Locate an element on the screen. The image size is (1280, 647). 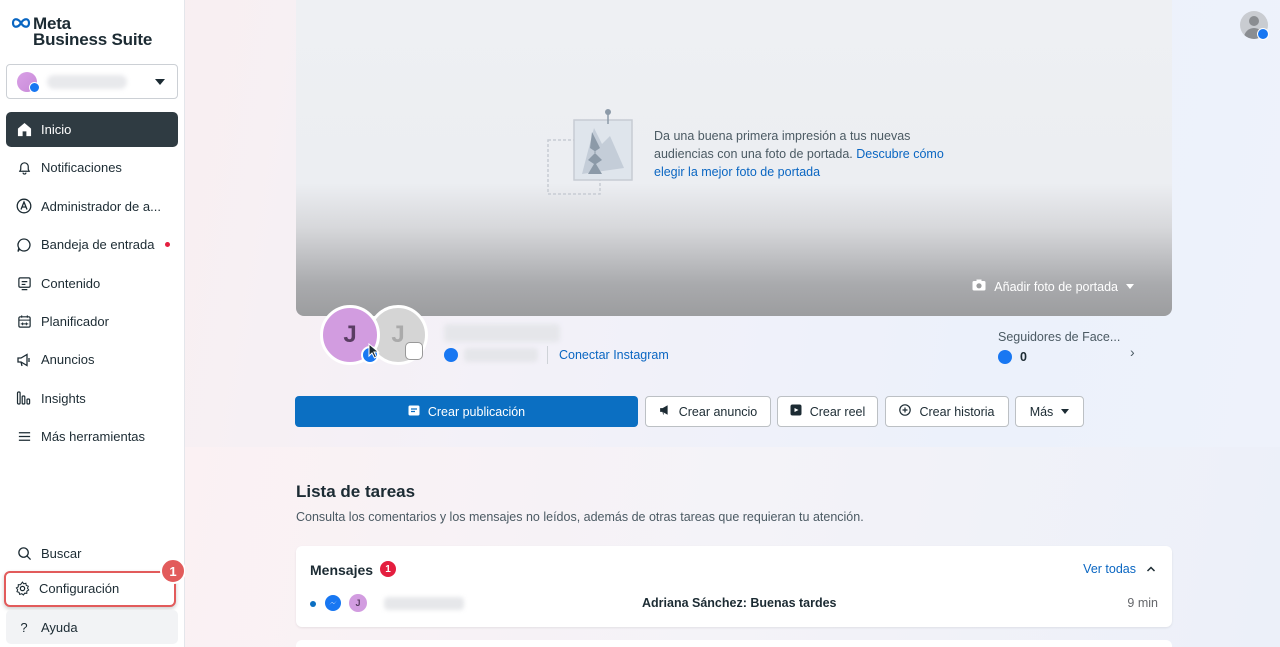
sidebar-item-label: Bandeja de entrada is located at coordinates (98, 245).